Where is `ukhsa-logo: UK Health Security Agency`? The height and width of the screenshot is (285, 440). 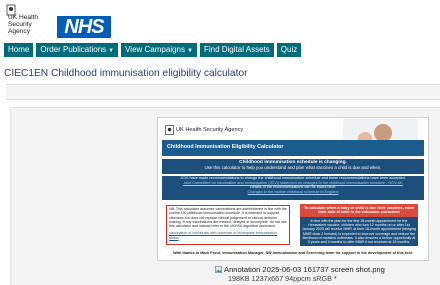 ukhsa-logo: UK Health Security Agency is located at coordinates (28, 23).